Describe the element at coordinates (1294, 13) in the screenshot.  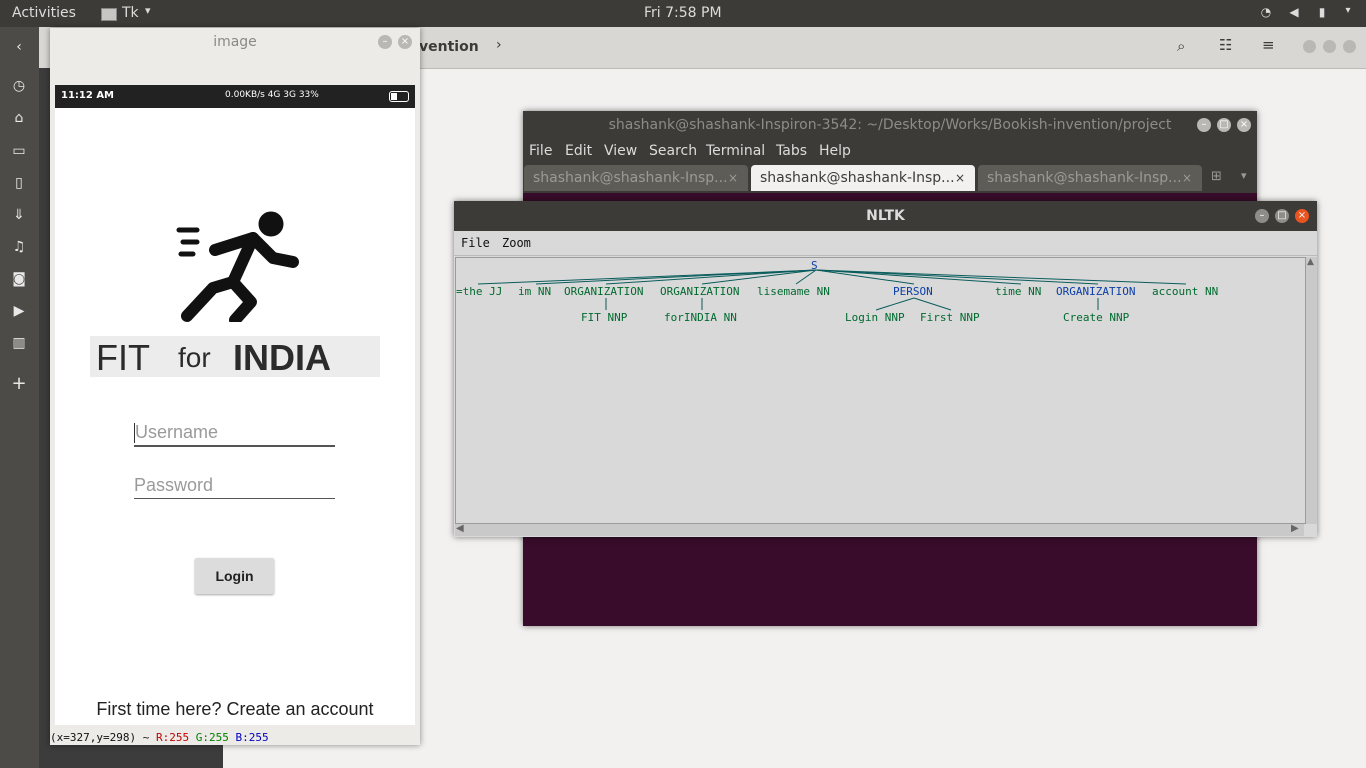
I see `volume-icon: ◀` at that location.